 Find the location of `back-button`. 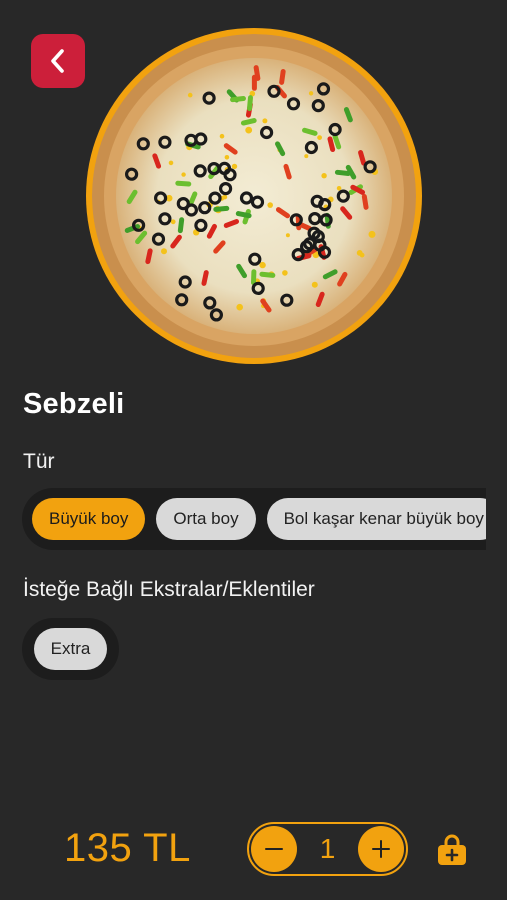

back-button is located at coordinates (58, 61).